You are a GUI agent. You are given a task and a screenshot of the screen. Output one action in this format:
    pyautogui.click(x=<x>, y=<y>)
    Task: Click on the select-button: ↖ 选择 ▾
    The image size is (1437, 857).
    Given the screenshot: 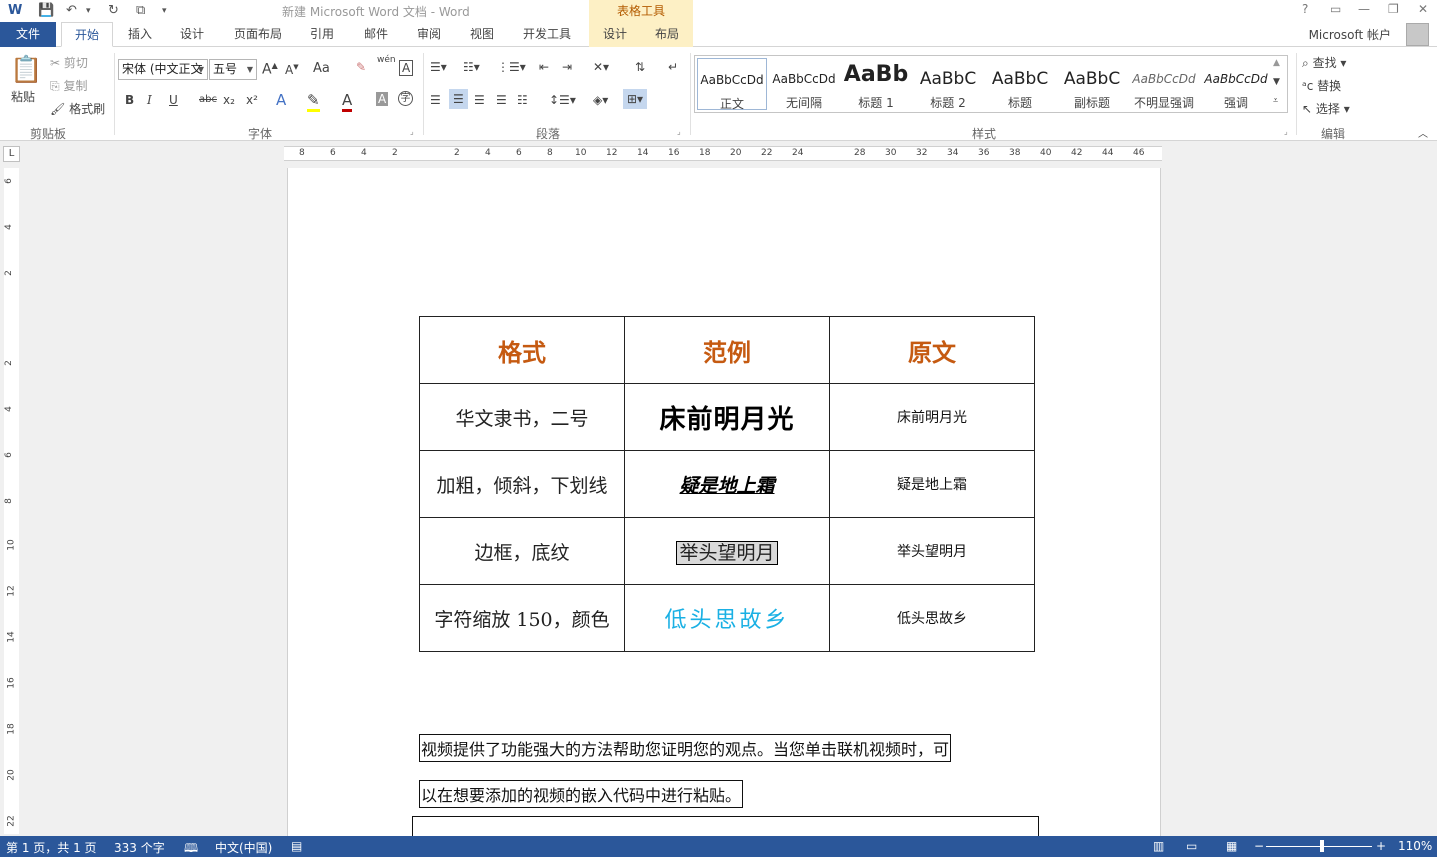 What is the action you would take?
    pyautogui.click(x=1326, y=108)
    